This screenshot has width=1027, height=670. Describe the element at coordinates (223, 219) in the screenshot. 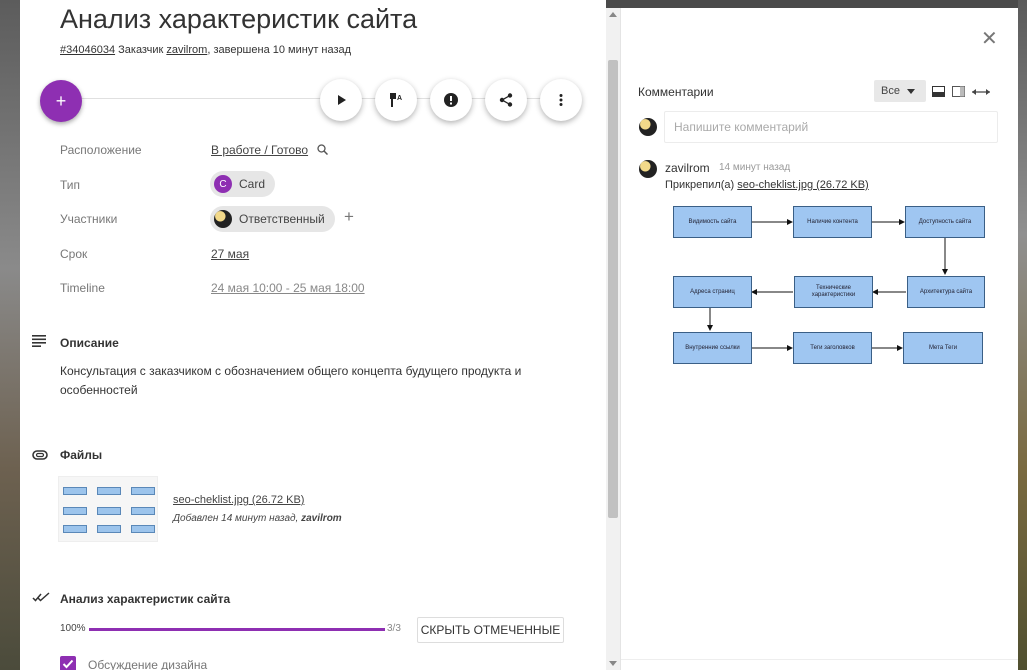

I see `avatar` at that location.